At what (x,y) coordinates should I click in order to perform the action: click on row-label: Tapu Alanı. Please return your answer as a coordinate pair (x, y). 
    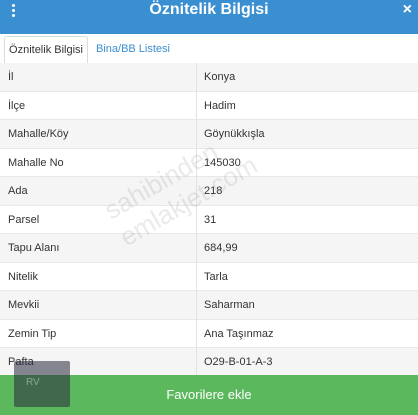
    Looking at the image, I should click on (34, 248).